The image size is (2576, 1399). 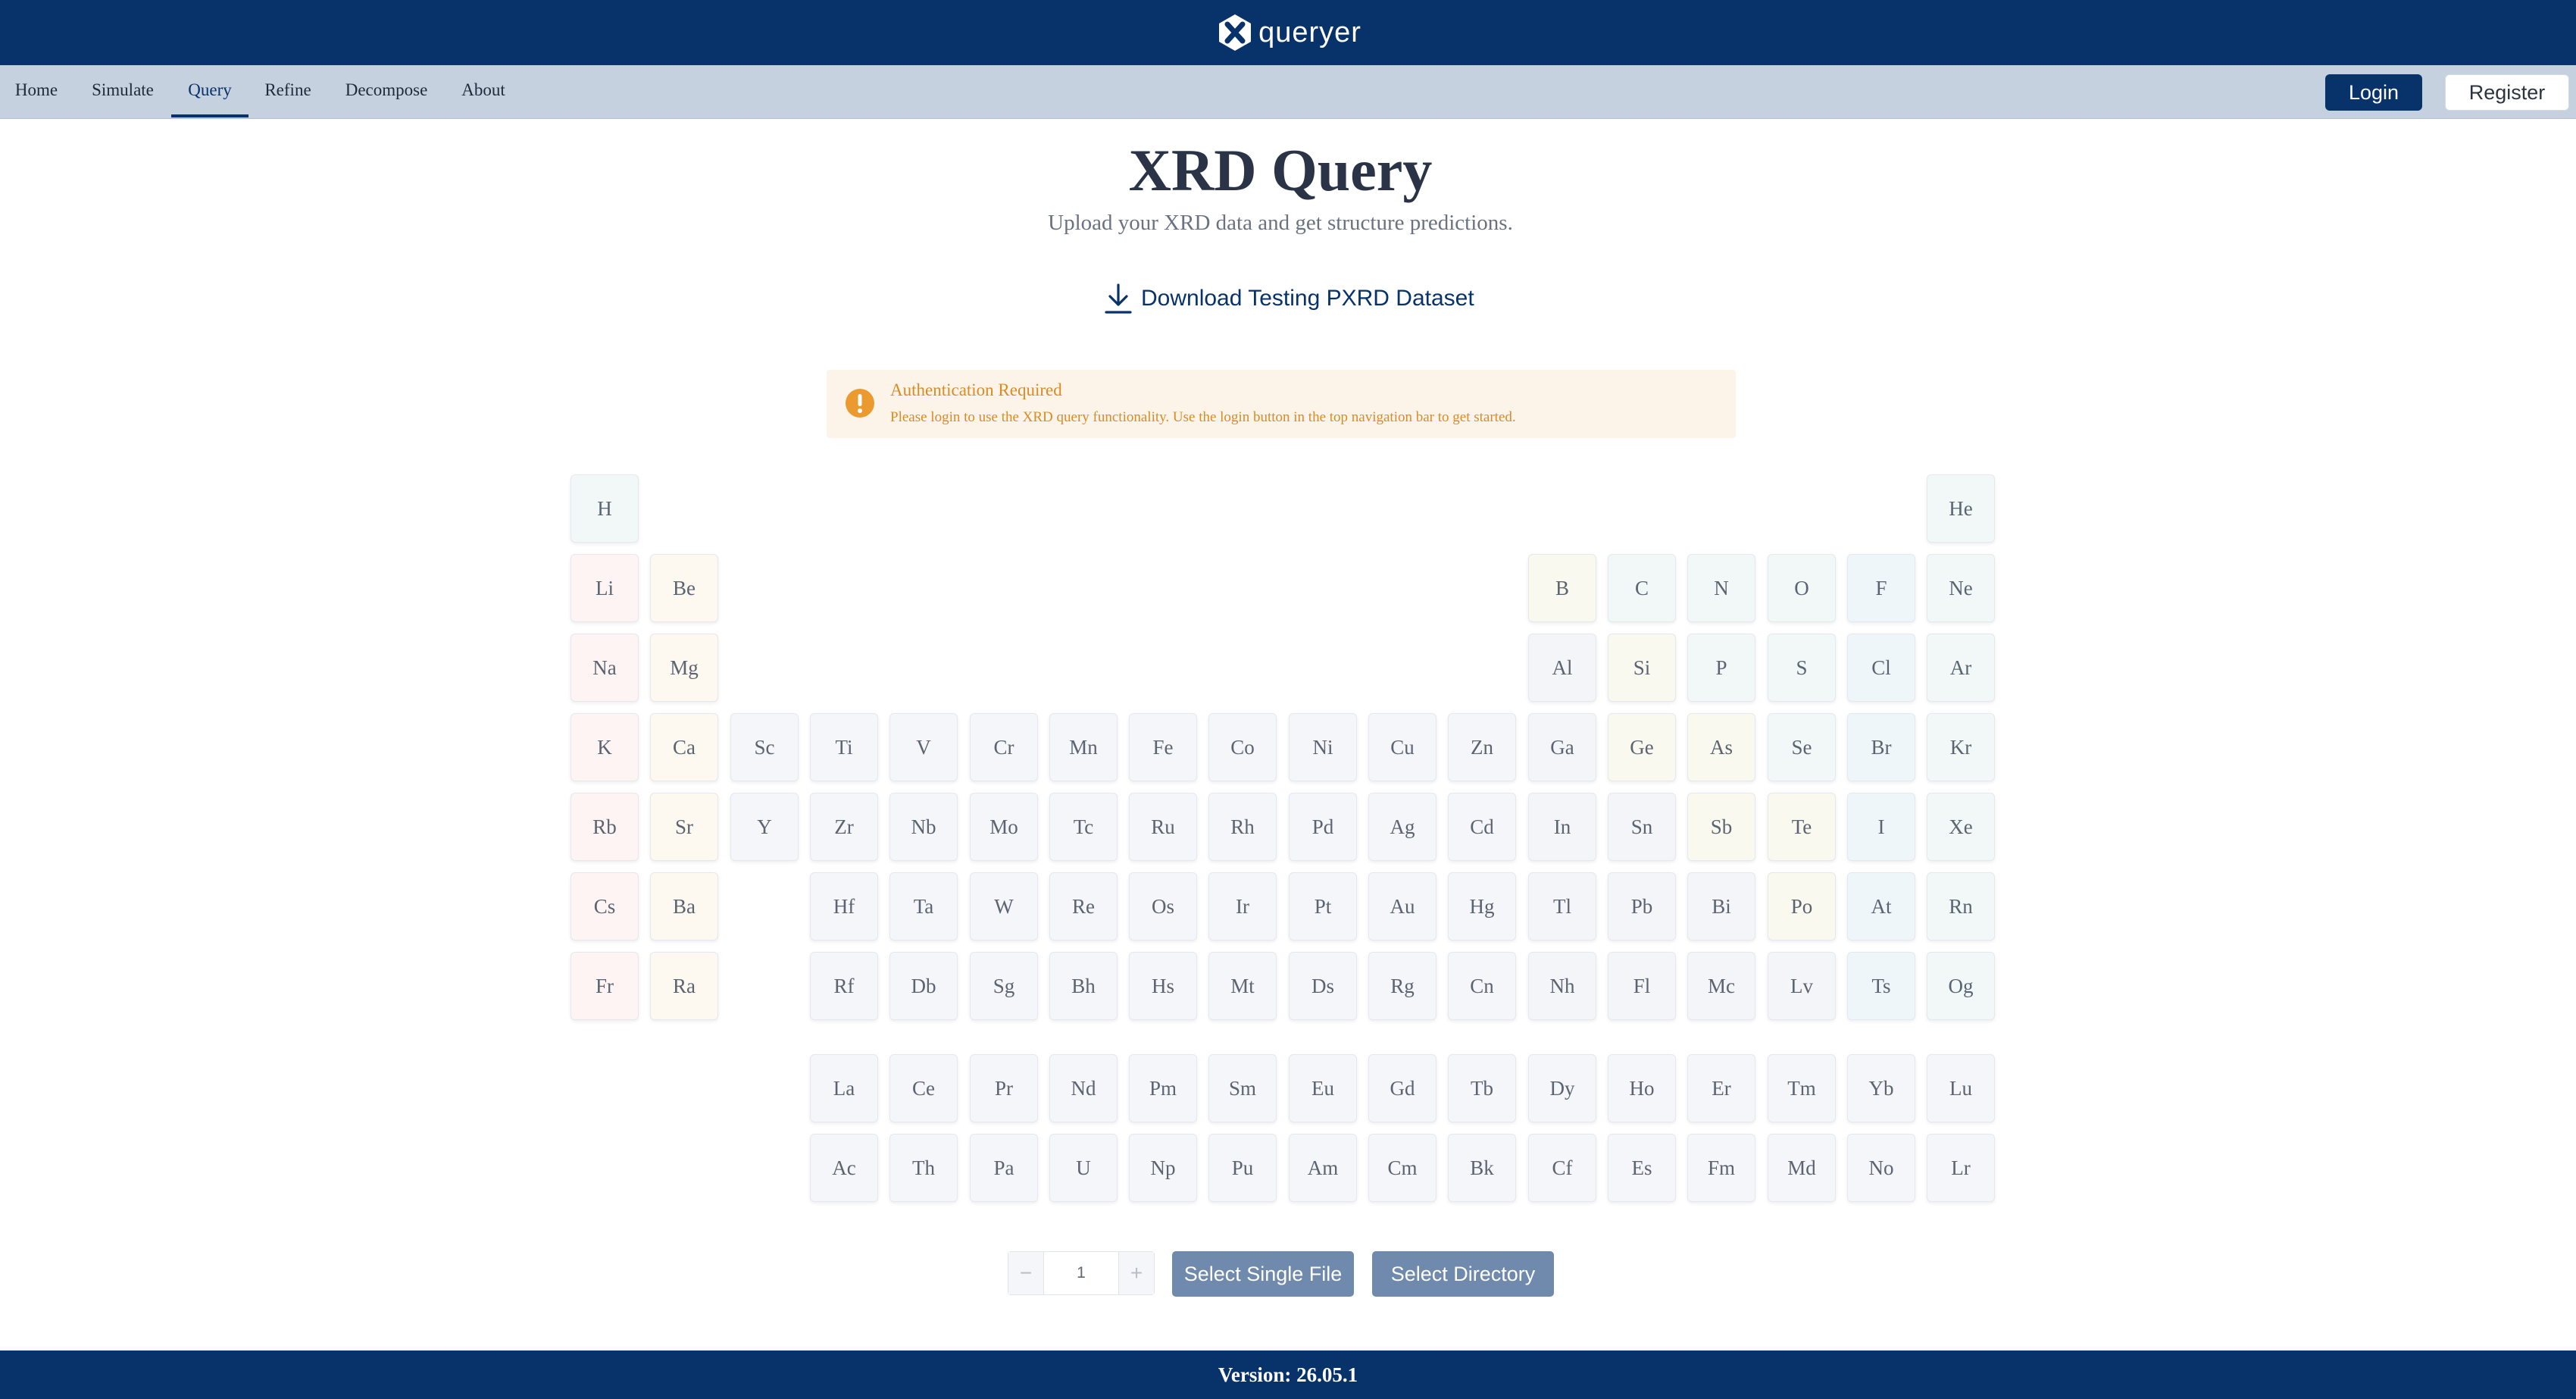 What do you see at coordinates (1482, 986) in the screenshot?
I see `element-cn: Cn` at bounding box center [1482, 986].